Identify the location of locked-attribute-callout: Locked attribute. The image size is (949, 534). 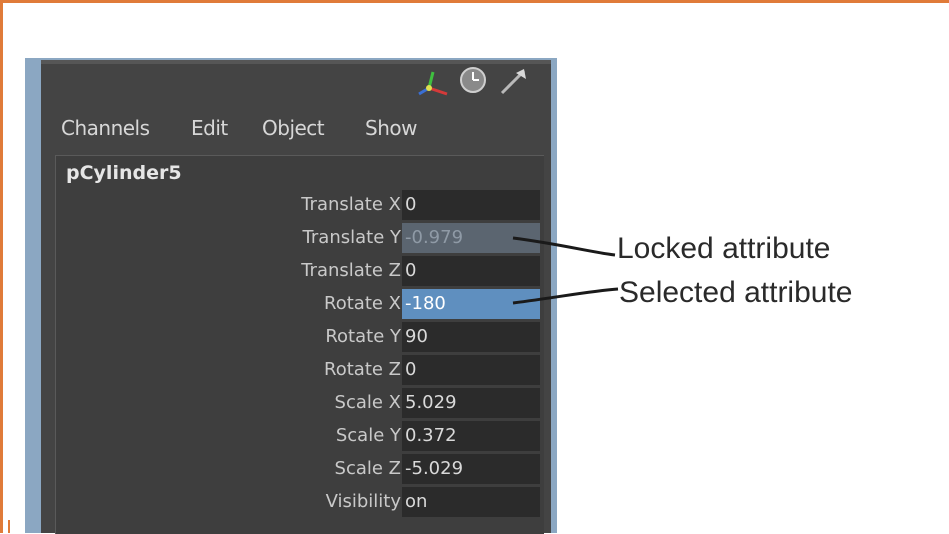
(724, 248).